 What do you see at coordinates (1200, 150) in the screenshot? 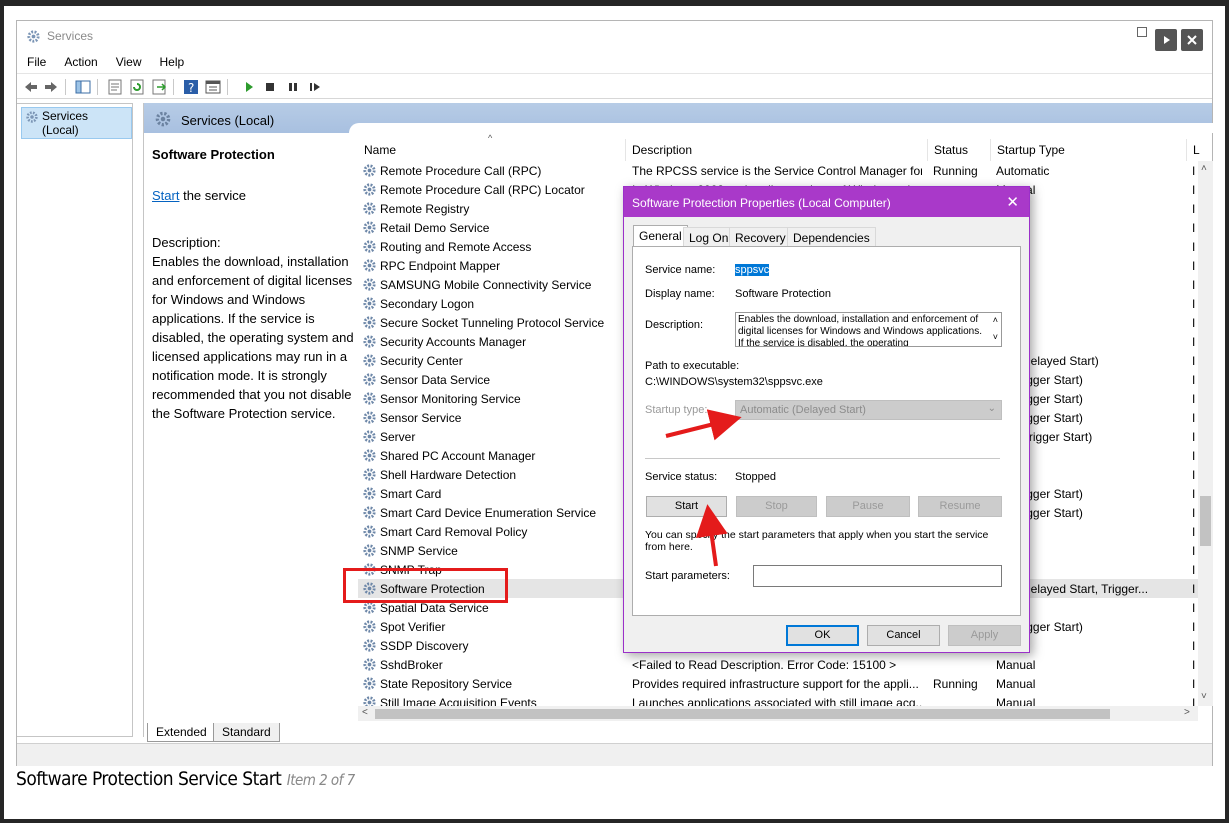
I see `column-header-logon: L` at bounding box center [1200, 150].